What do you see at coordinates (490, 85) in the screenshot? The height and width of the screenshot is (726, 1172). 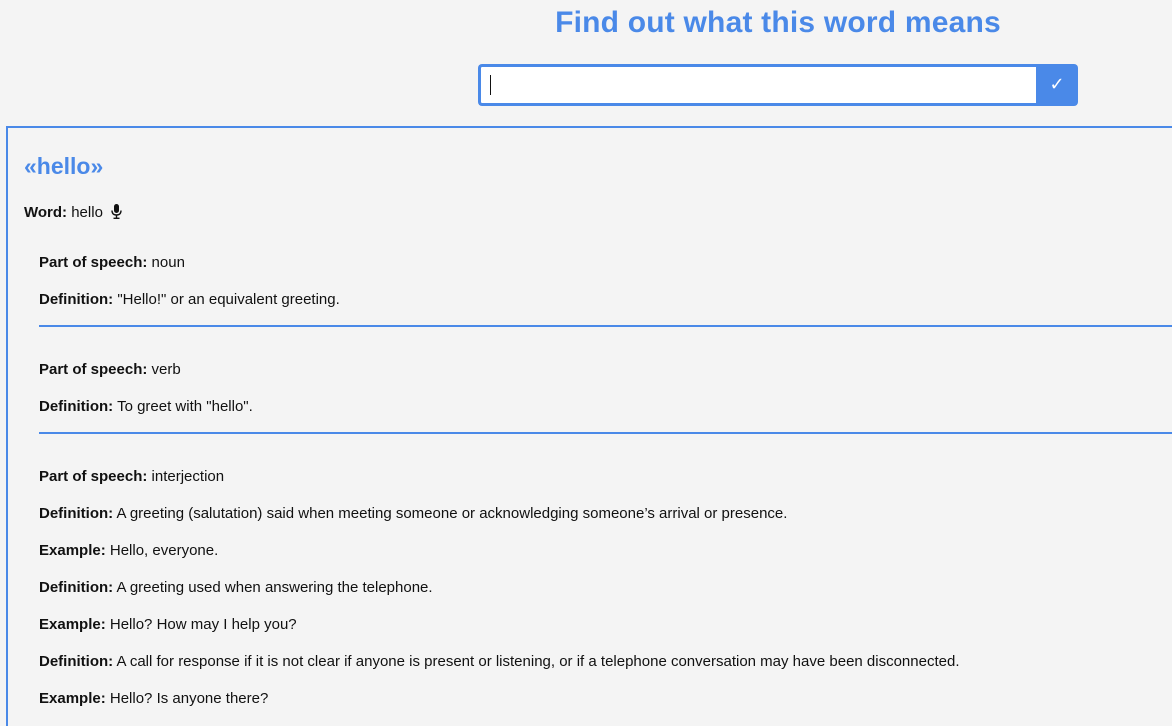 I see `text-caret` at bounding box center [490, 85].